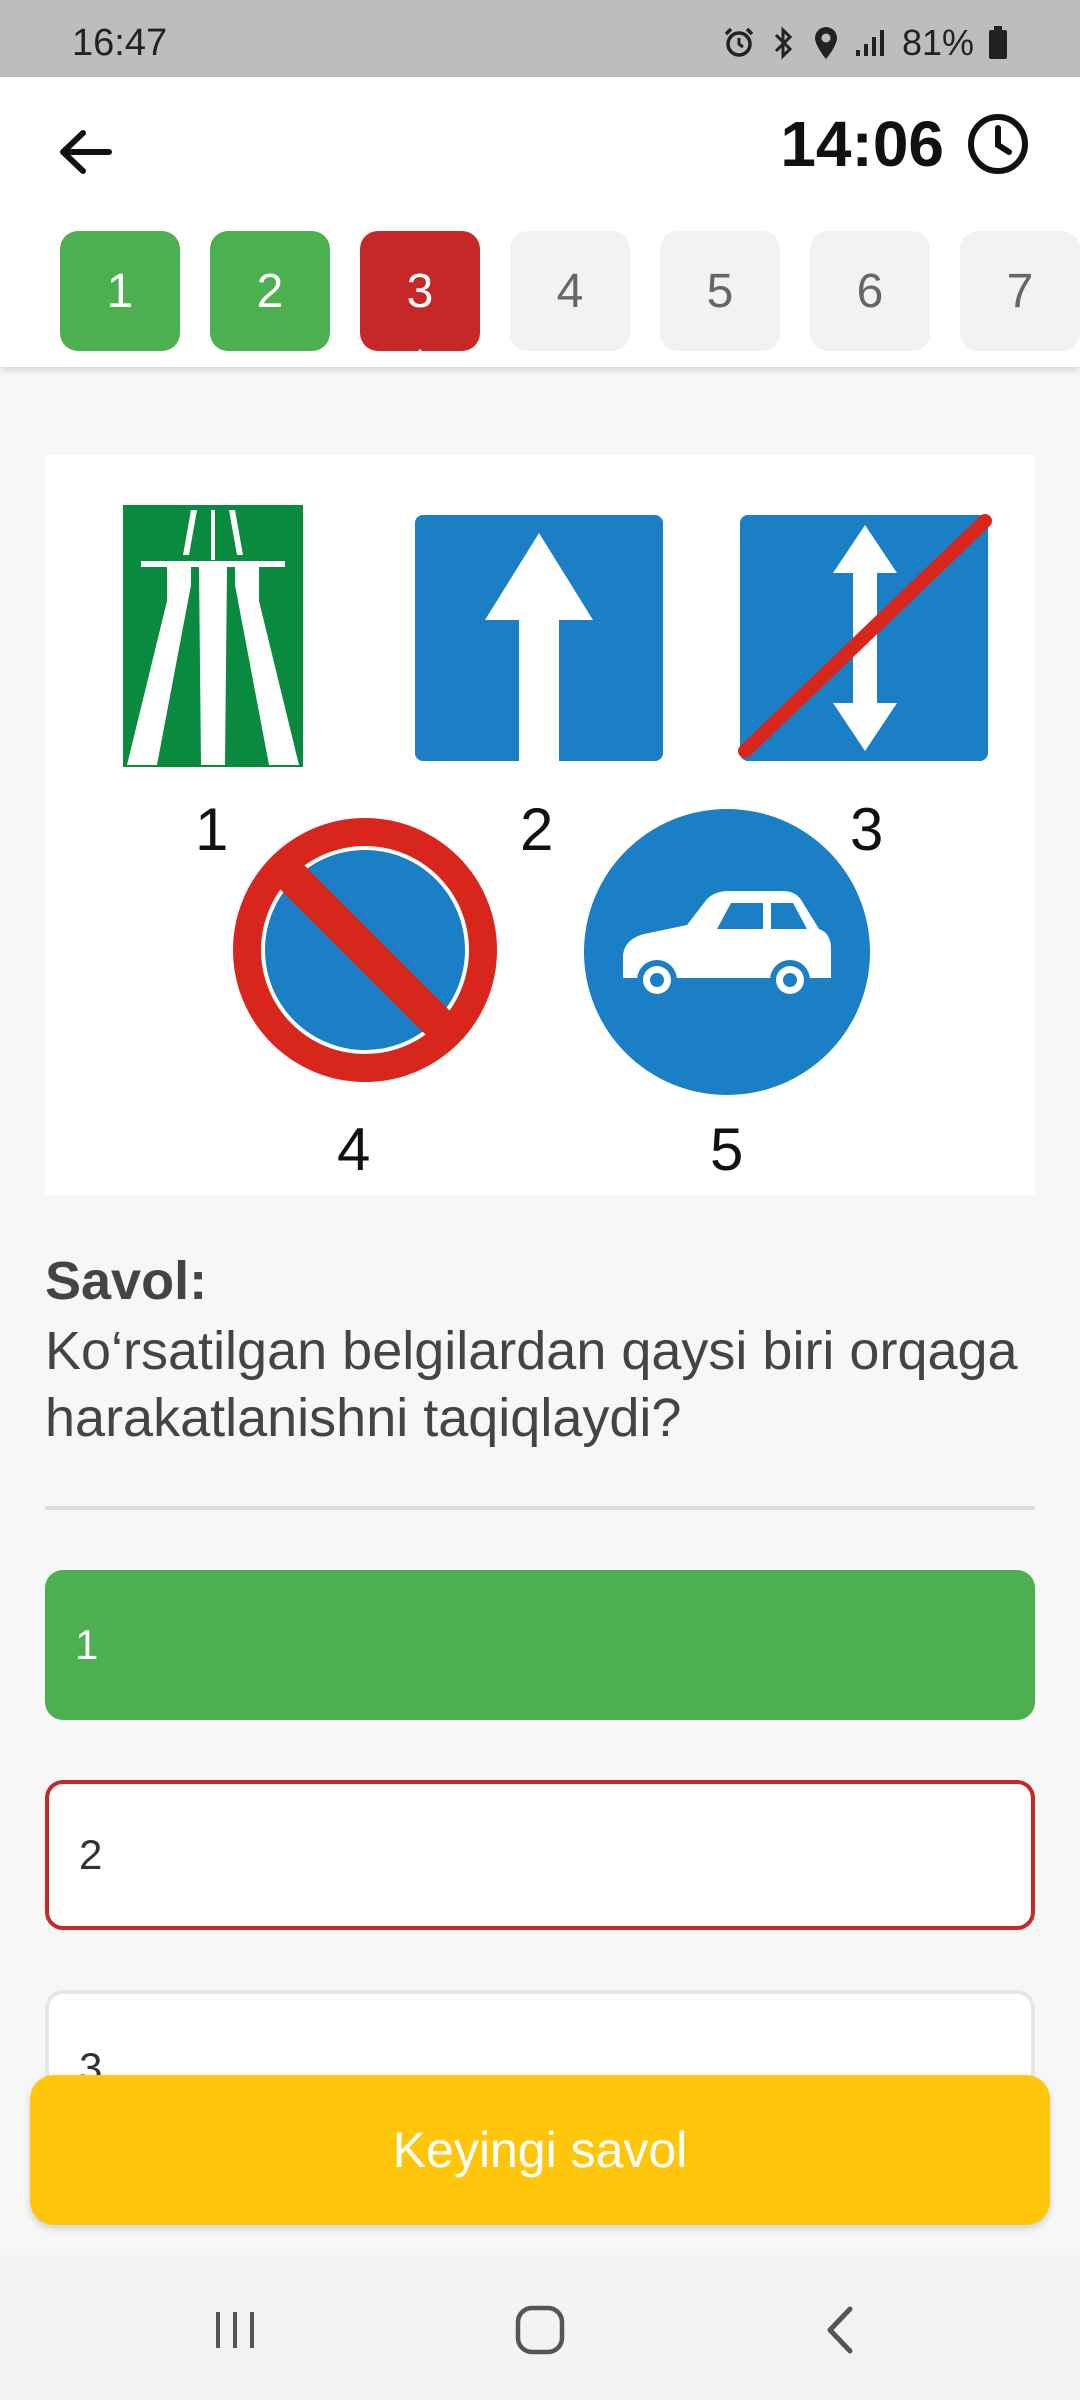 The image size is (1080, 2400). I want to click on bluetooth-icon, so click(784, 43).